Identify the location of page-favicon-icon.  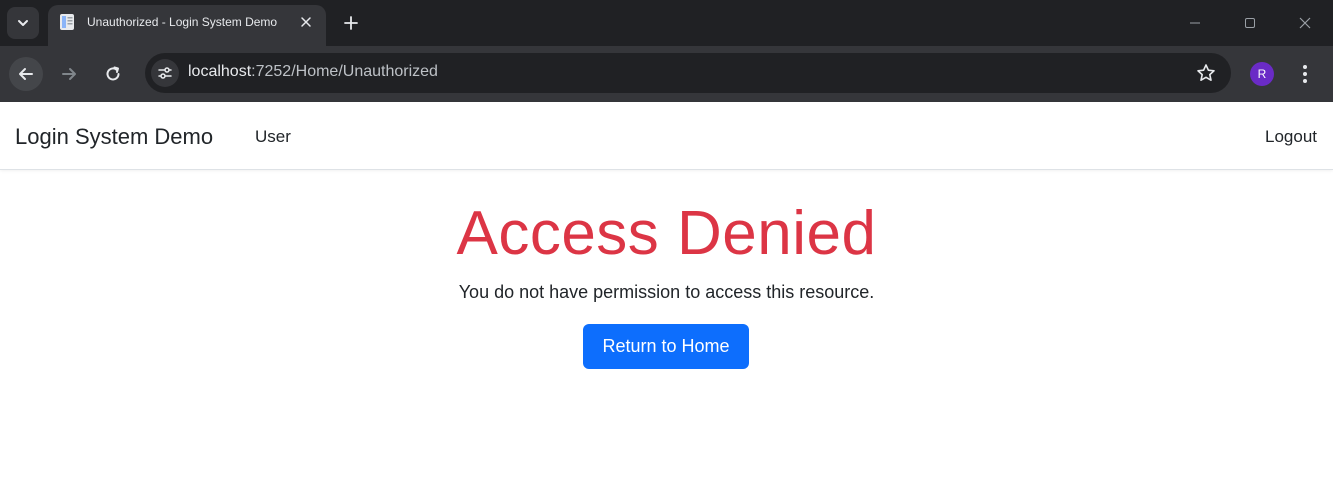
(67, 22).